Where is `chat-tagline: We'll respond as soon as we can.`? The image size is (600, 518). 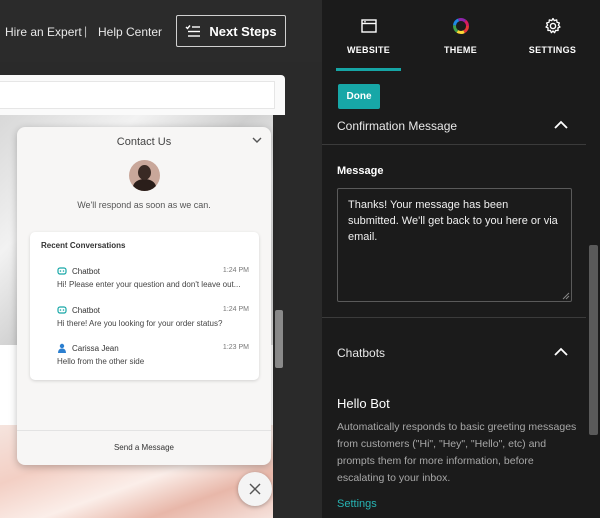
chat-tagline: We'll respond as soon as we can. is located at coordinates (144, 205).